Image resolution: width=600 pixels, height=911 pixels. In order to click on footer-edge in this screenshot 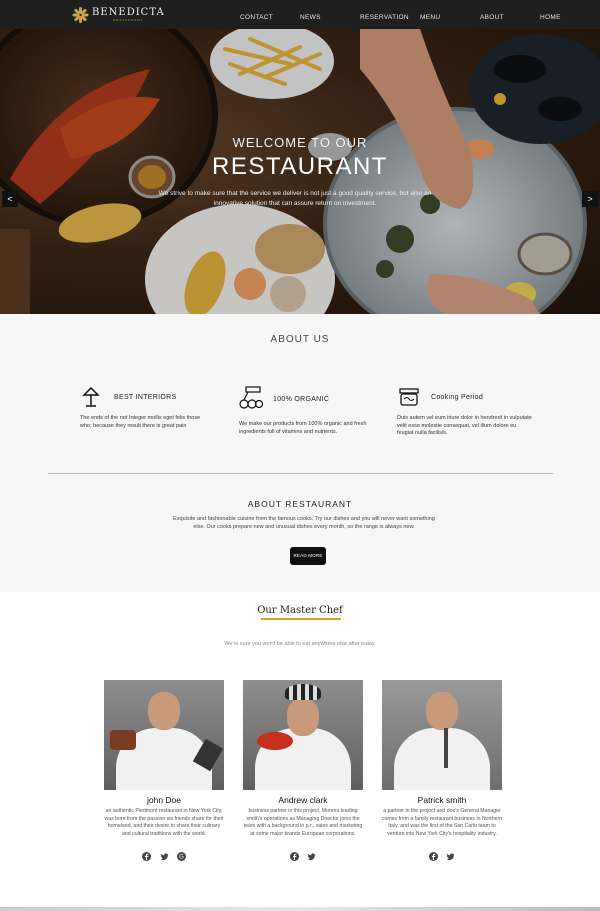, I will do `click(300, 909)`.